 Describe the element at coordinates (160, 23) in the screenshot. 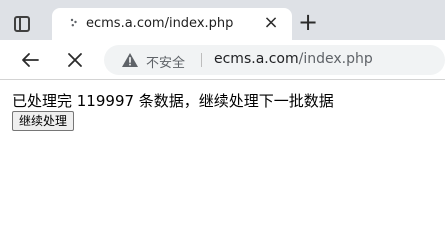

I see `tab-title: ecms.a.com/index.php` at that location.